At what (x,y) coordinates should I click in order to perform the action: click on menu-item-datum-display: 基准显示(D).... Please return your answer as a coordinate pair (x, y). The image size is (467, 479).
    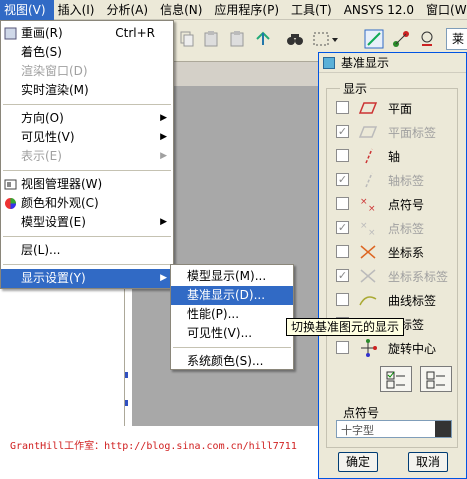
    Looking at the image, I should click on (232, 295).